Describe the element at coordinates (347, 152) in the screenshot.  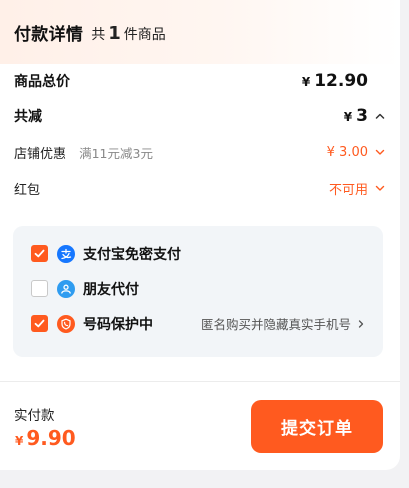
I see `shop-discount-value: ¥ 3.00` at that location.